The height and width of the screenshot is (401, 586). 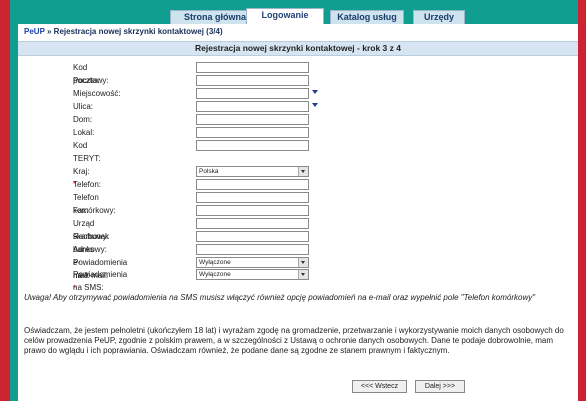 I want to click on tab-offices: Urzędy, so click(x=439, y=17).